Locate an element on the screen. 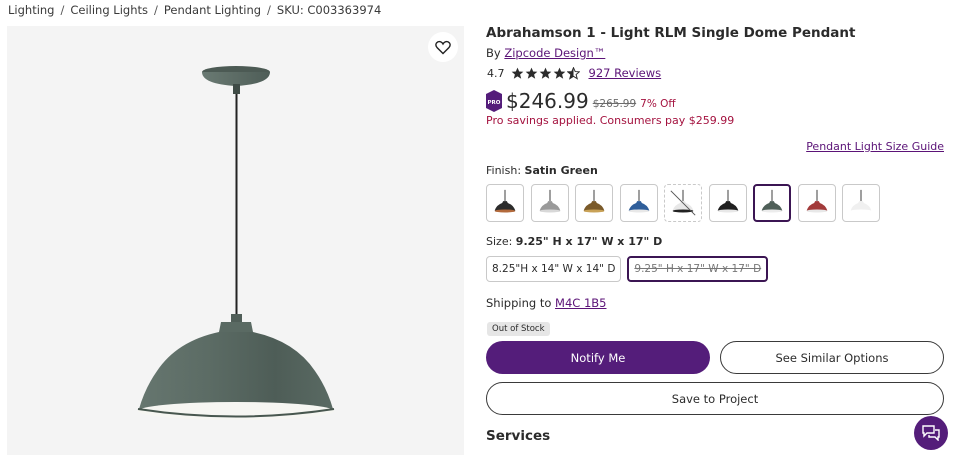  rating-value: 4.7 is located at coordinates (496, 73).